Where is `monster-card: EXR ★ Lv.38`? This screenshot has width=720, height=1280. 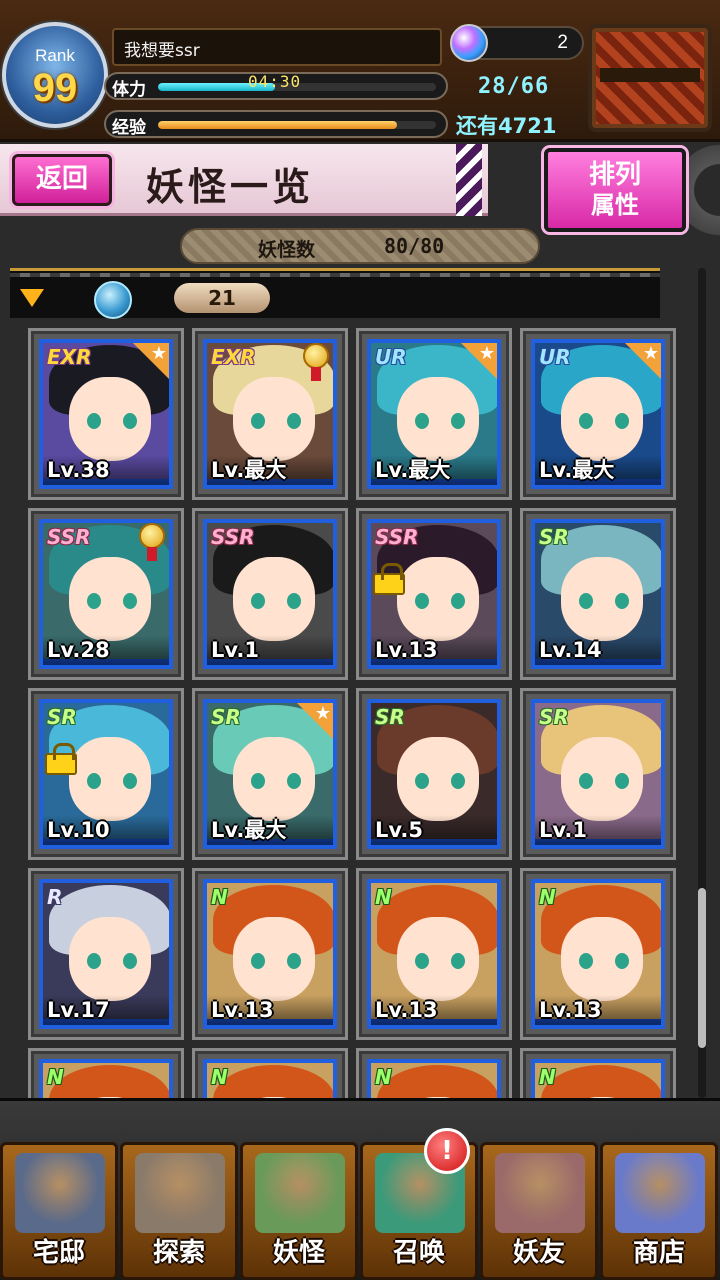
monster-card: EXR ★ Lv.38 is located at coordinates (106, 414).